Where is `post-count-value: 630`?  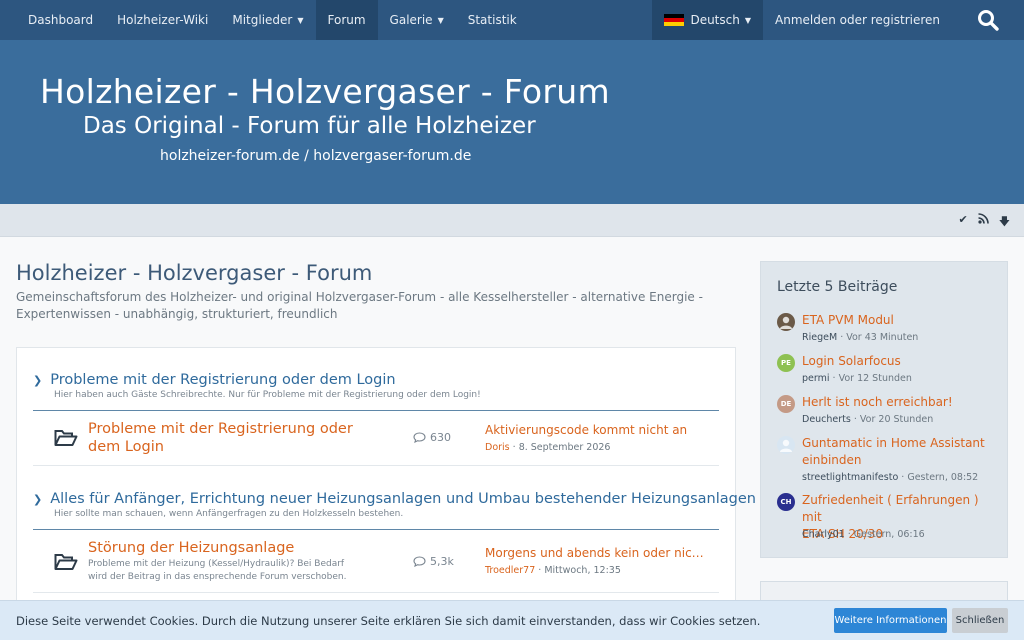 post-count-value: 630 is located at coordinates (440, 437).